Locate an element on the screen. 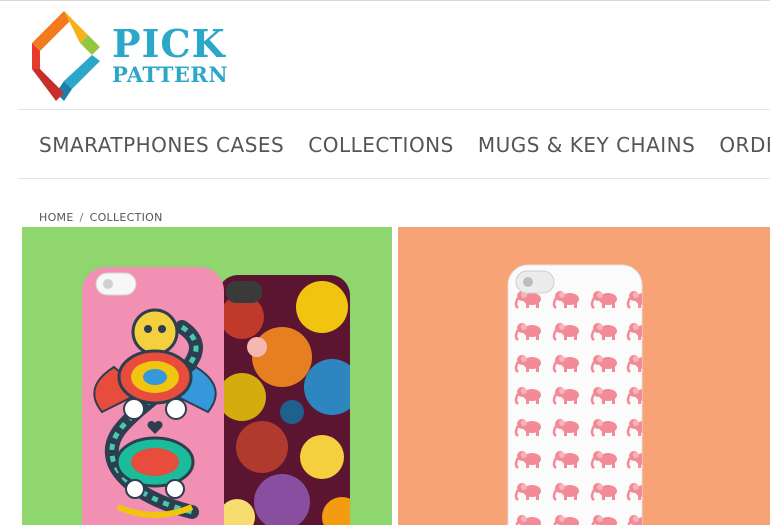 This screenshot has height=525, width=770. breadcrumb-current: COLLECTION is located at coordinates (126, 217).